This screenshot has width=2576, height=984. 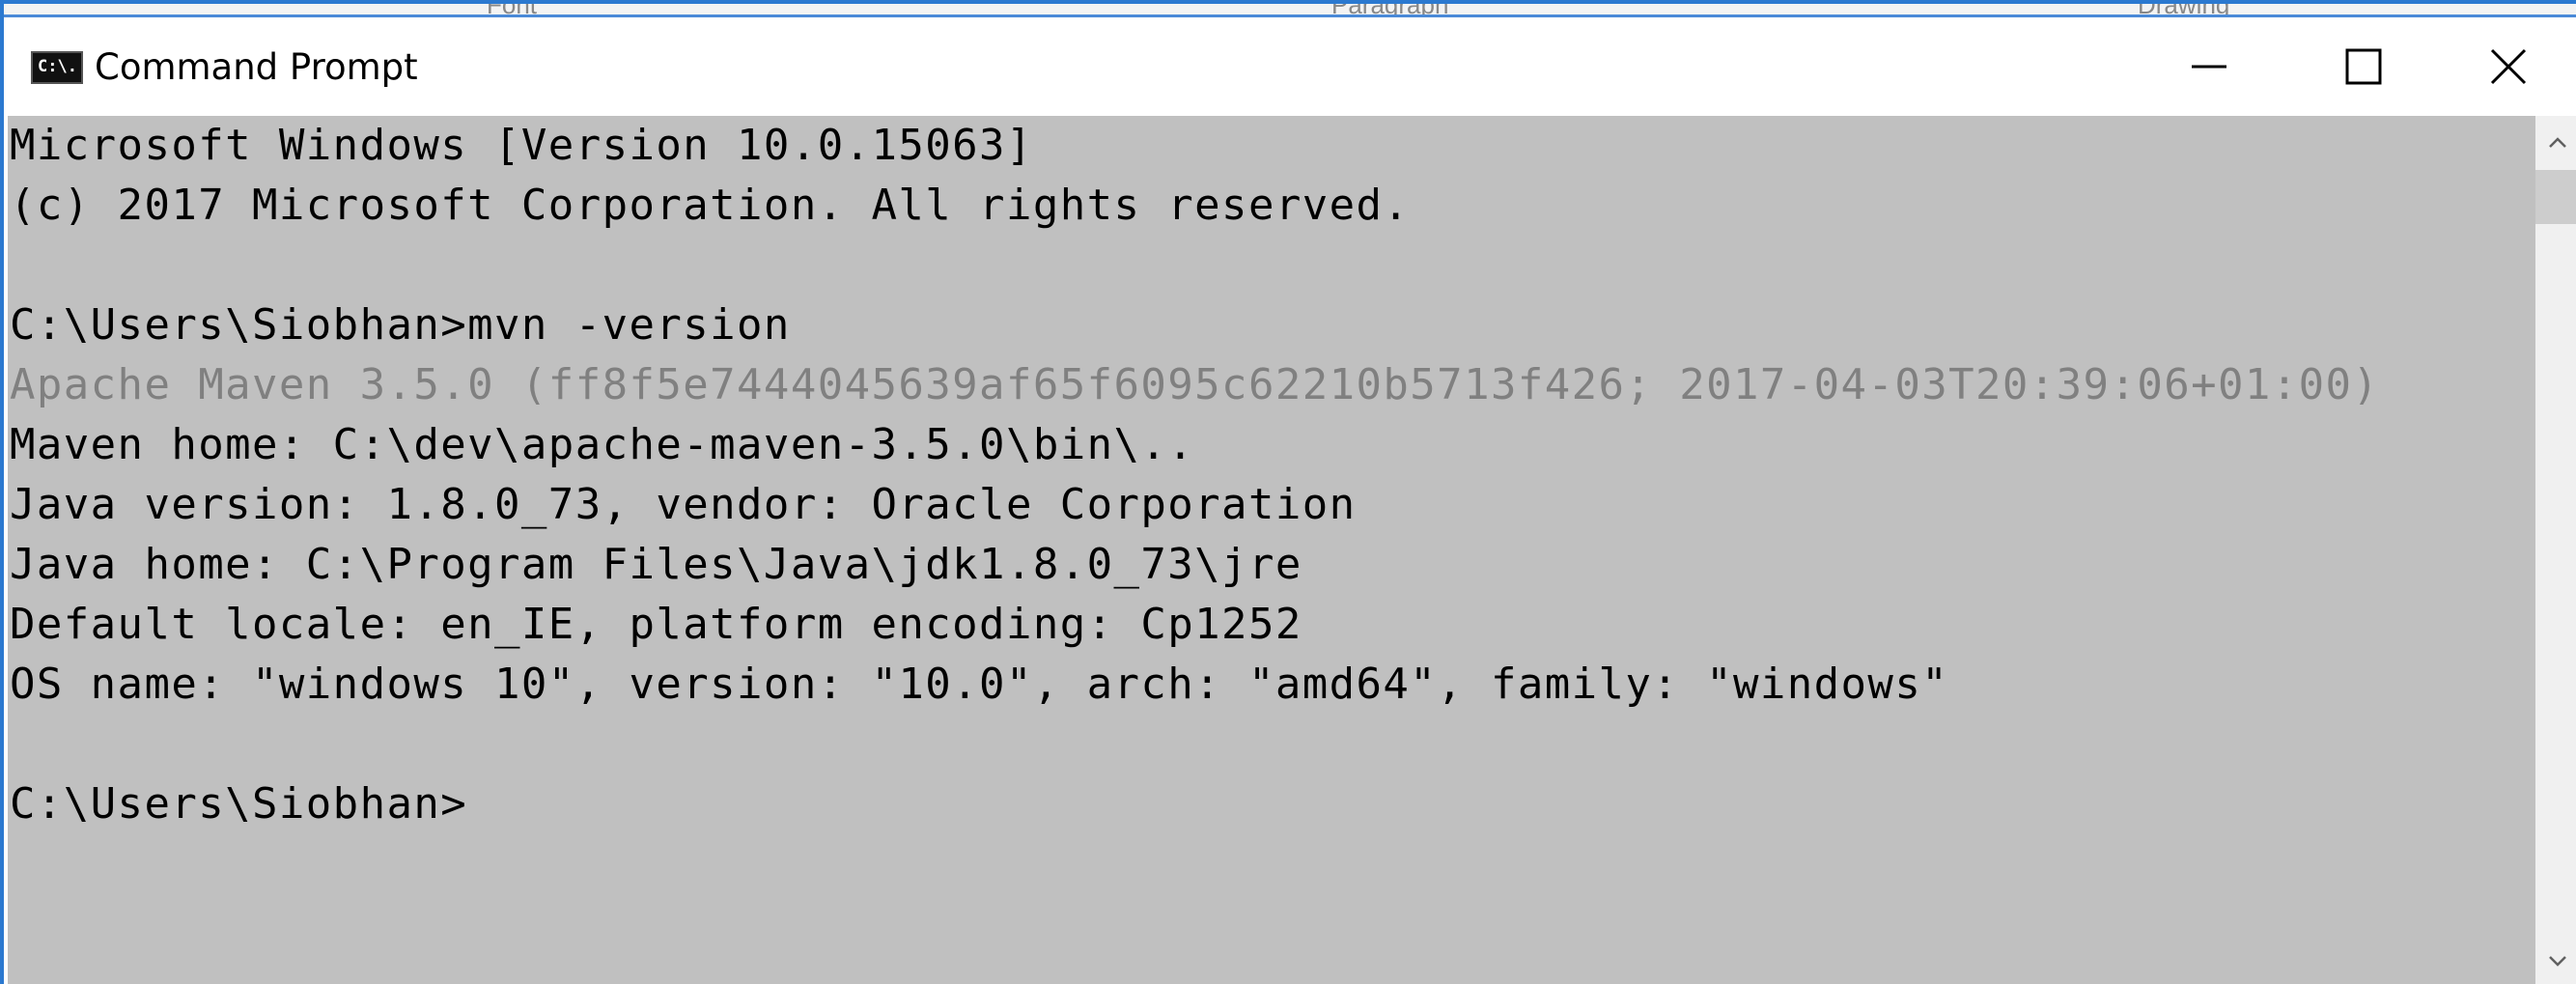 What do you see at coordinates (1290, 11) in the screenshot?
I see `background-window-ribbon: Font Paragraph Drawing` at bounding box center [1290, 11].